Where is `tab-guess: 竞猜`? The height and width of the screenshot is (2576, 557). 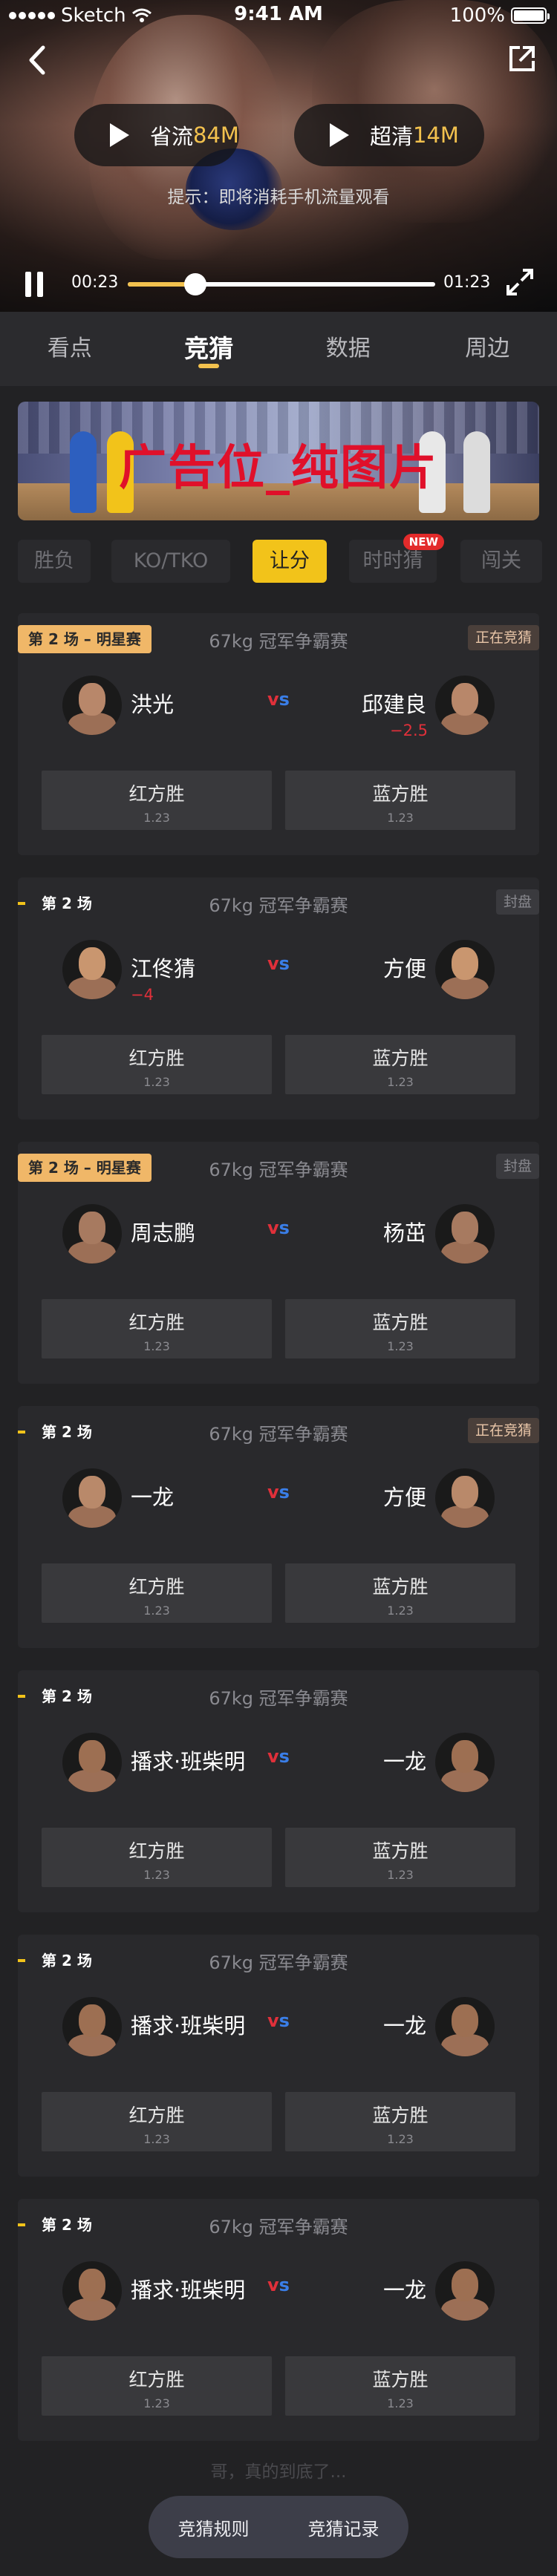
tab-guess: 竞猜 is located at coordinates (209, 349).